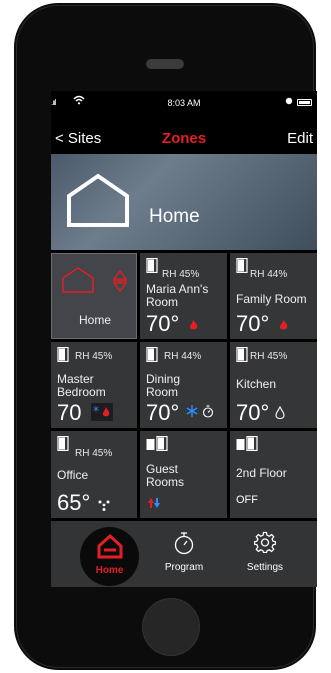 The height and width of the screenshot is (673, 331). I want to click on nav-bar: < Sites Zones Edit, so click(184, 139).